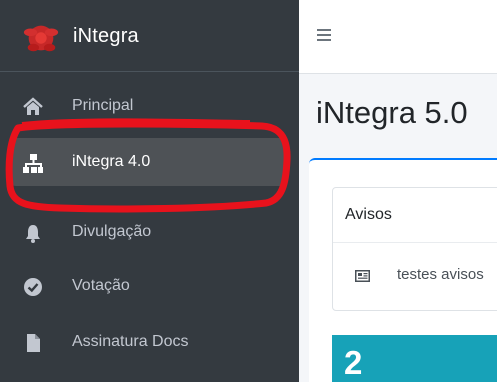 The width and height of the screenshot is (497, 382). Describe the element at coordinates (33, 287) in the screenshot. I see `check-circle-icon` at that location.